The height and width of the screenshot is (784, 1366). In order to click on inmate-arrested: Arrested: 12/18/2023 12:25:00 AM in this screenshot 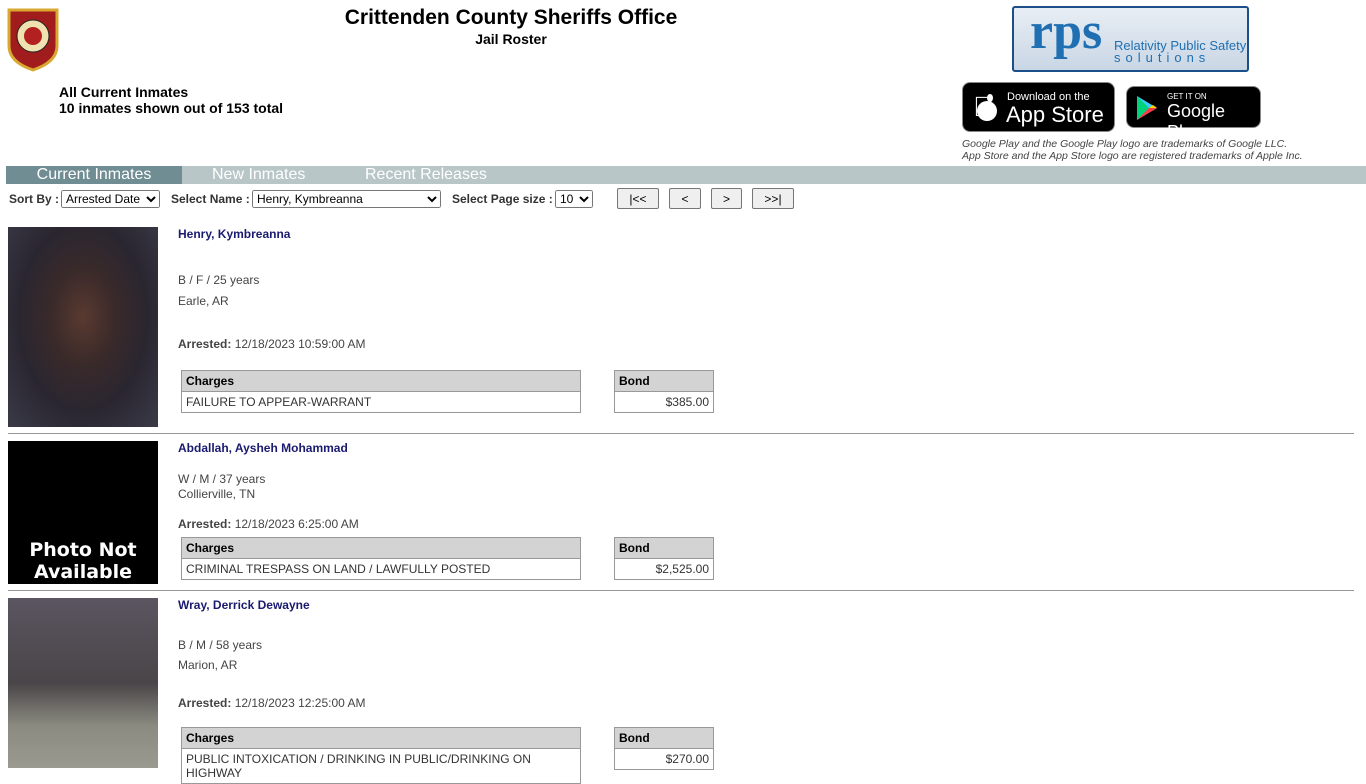, I will do `click(271, 703)`.